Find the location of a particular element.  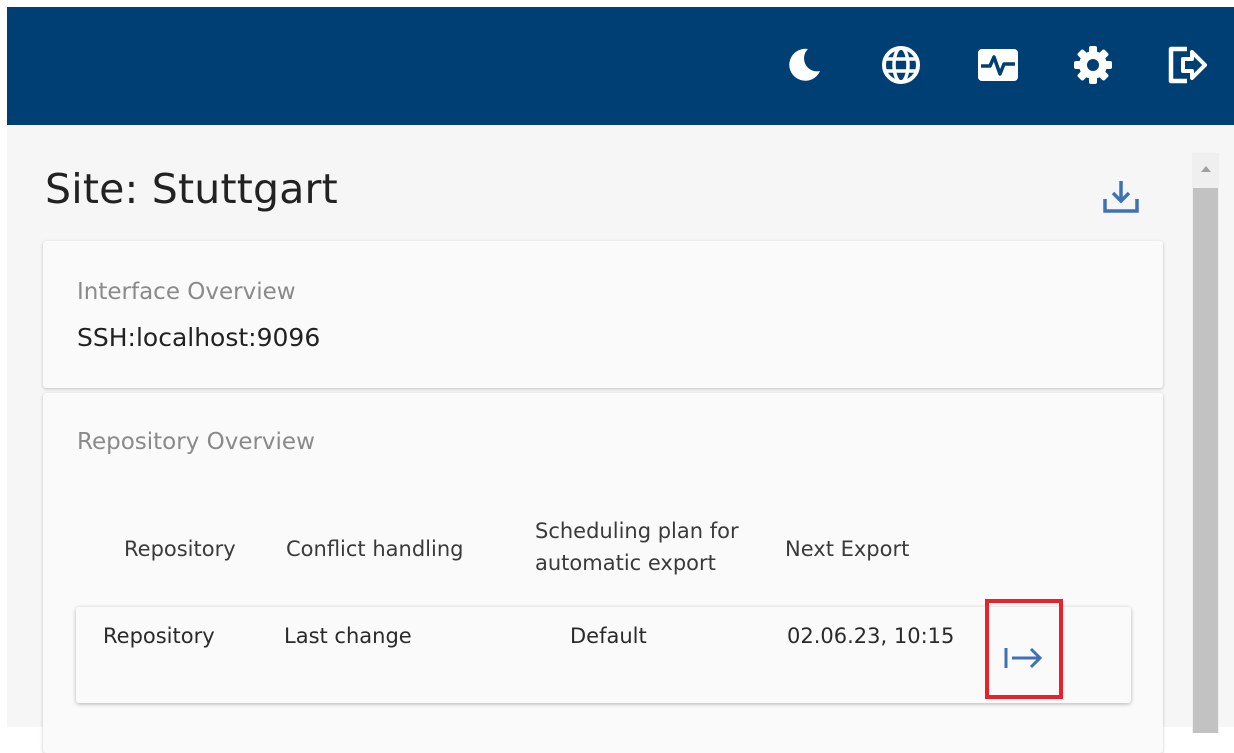

vertical-scrollbar is located at coordinates (1205, 443).